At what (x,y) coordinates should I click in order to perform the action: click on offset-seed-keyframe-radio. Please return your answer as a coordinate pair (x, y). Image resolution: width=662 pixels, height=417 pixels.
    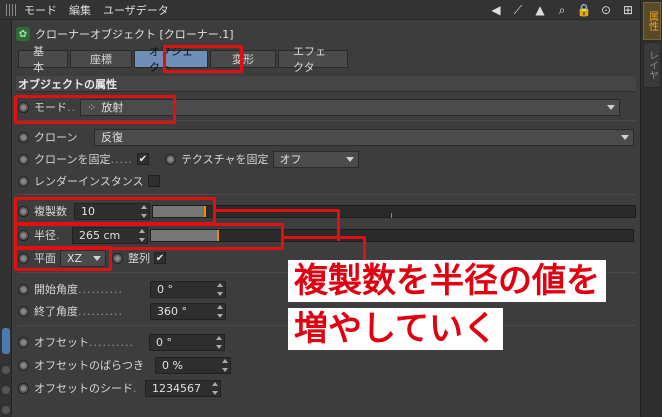
    Looking at the image, I should click on (23, 388).